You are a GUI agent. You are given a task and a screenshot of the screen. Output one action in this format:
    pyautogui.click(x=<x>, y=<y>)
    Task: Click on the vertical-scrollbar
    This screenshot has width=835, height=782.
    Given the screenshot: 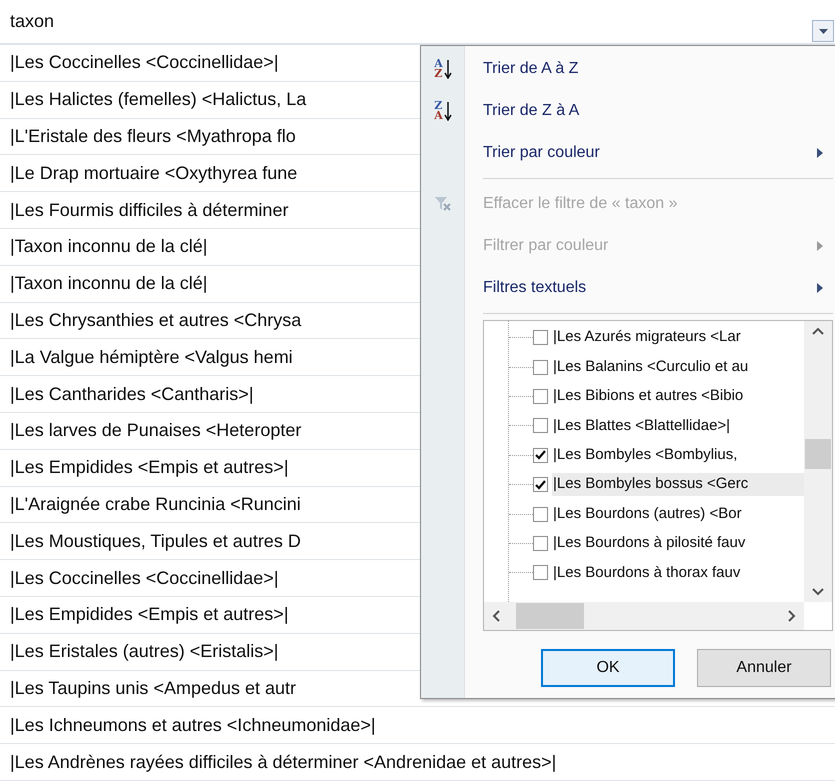 What is the action you would take?
    pyautogui.click(x=818, y=461)
    